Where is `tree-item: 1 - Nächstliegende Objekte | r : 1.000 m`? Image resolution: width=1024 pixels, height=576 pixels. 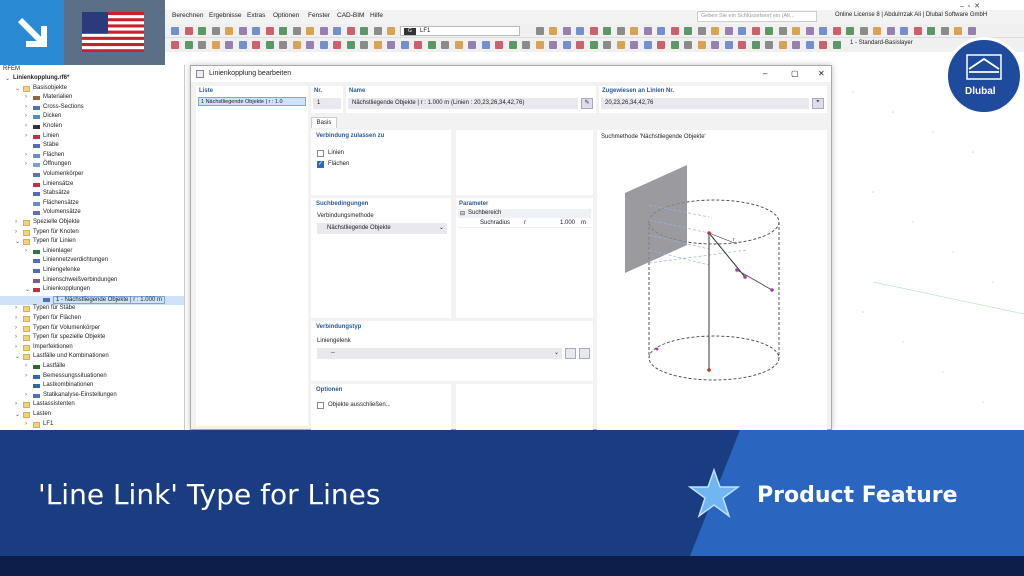 tree-item: 1 - Nächstliegende Objekte | r : 1.000 m is located at coordinates (92, 300).